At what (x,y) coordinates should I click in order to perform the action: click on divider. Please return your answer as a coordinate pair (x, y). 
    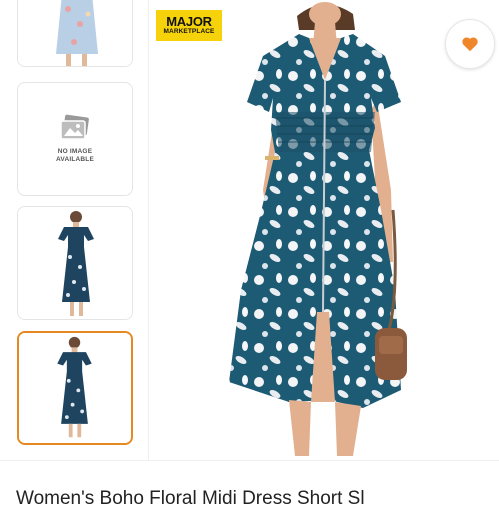
    Looking at the image, I should click on (249, 460).